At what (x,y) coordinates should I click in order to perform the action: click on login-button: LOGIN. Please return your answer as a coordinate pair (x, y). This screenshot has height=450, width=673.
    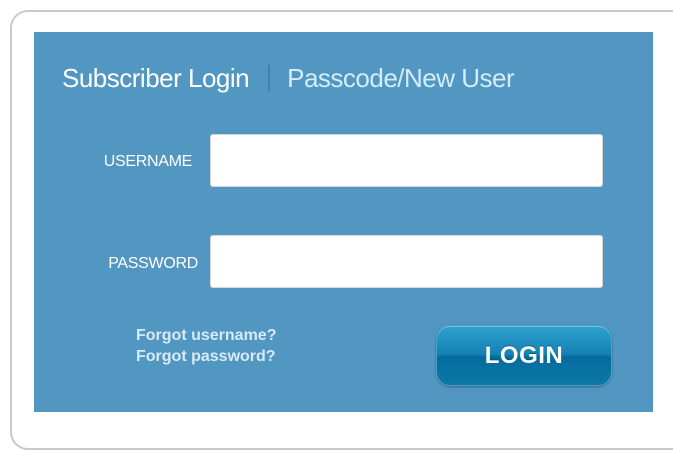
    Looking at the image, I should click on (524, 355).